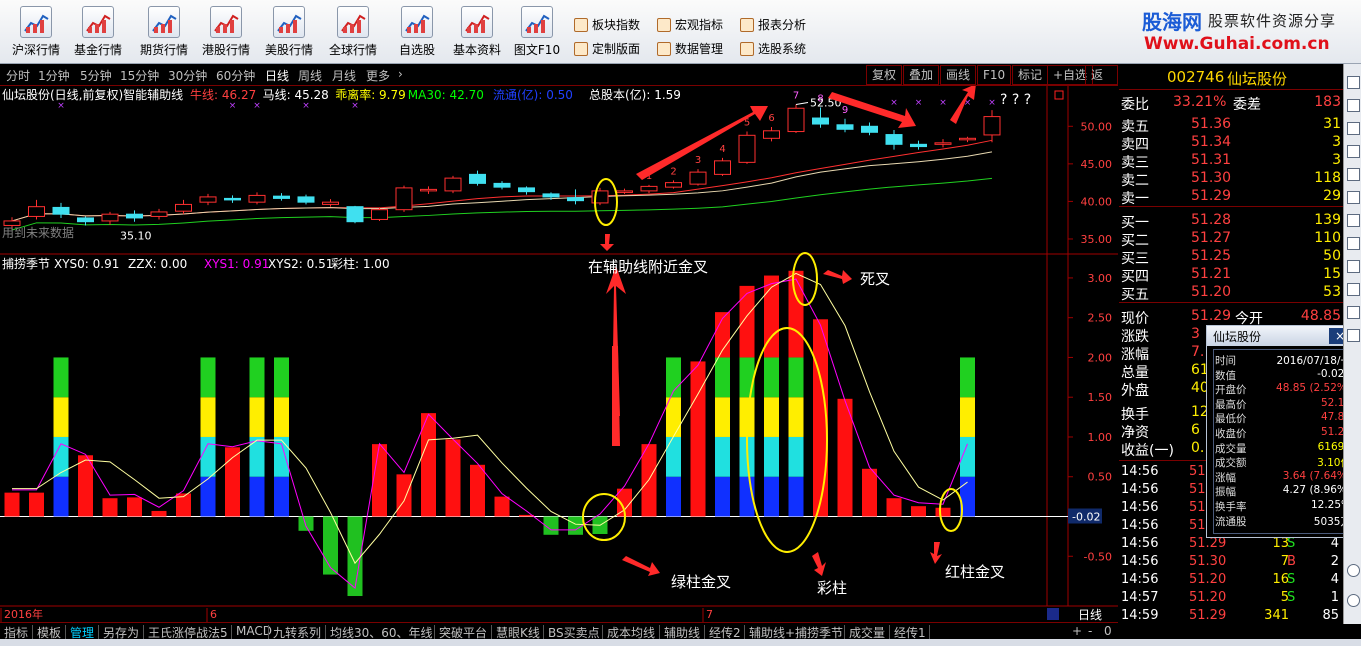 This screenshot has height=646, width=1361. What do you see at coordinates (772, 25) in the screenshot?
I see `menu-report-analysis: 报表分析` at bounding box center [772, 25].